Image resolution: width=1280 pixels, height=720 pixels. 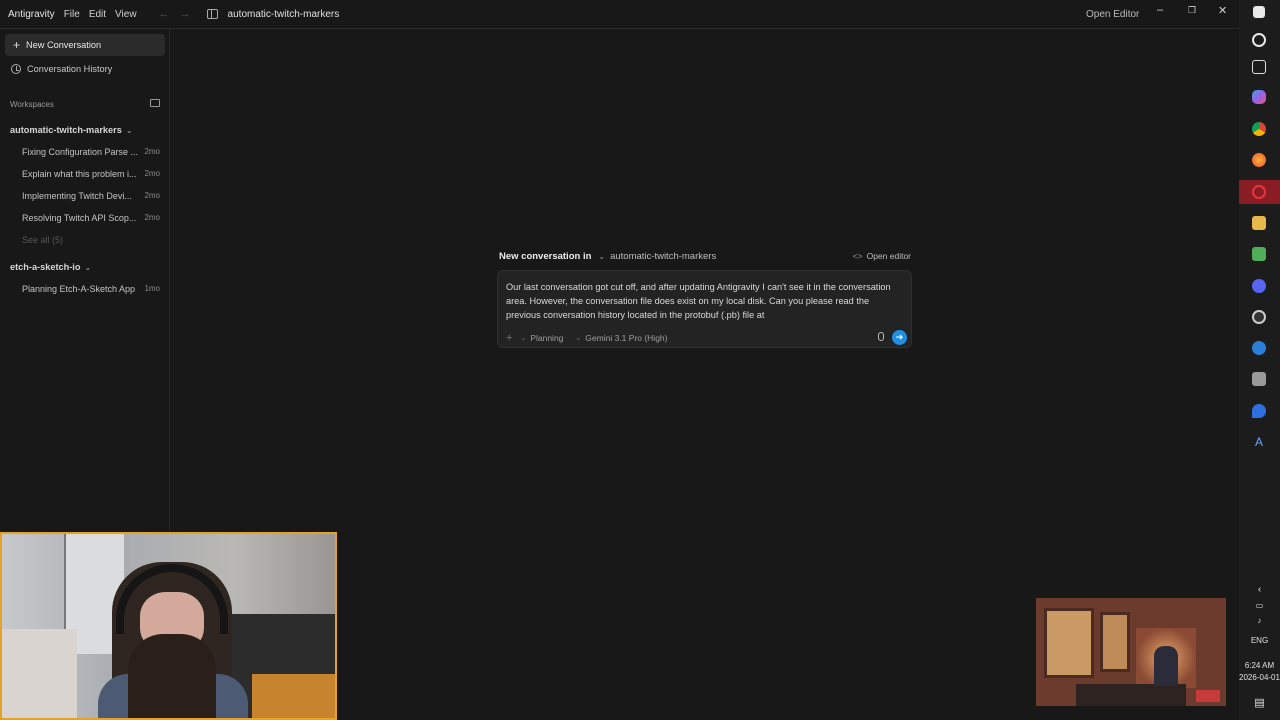 I want to click on conversation-history-label: Conversation History, so click(x=70, y=69).